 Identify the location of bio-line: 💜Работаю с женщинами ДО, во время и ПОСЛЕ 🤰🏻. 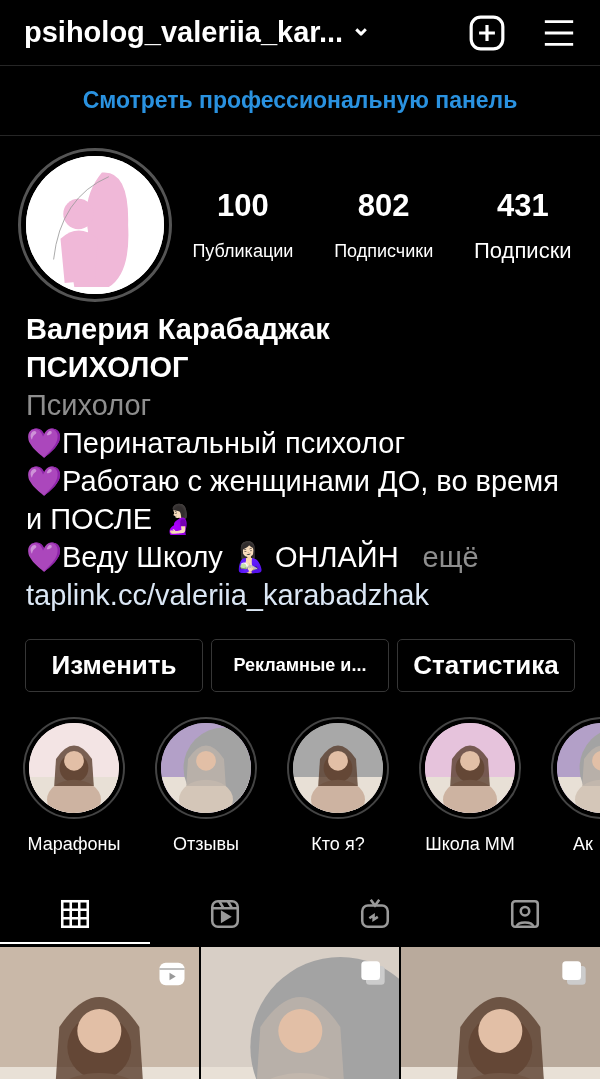
(293, 500).